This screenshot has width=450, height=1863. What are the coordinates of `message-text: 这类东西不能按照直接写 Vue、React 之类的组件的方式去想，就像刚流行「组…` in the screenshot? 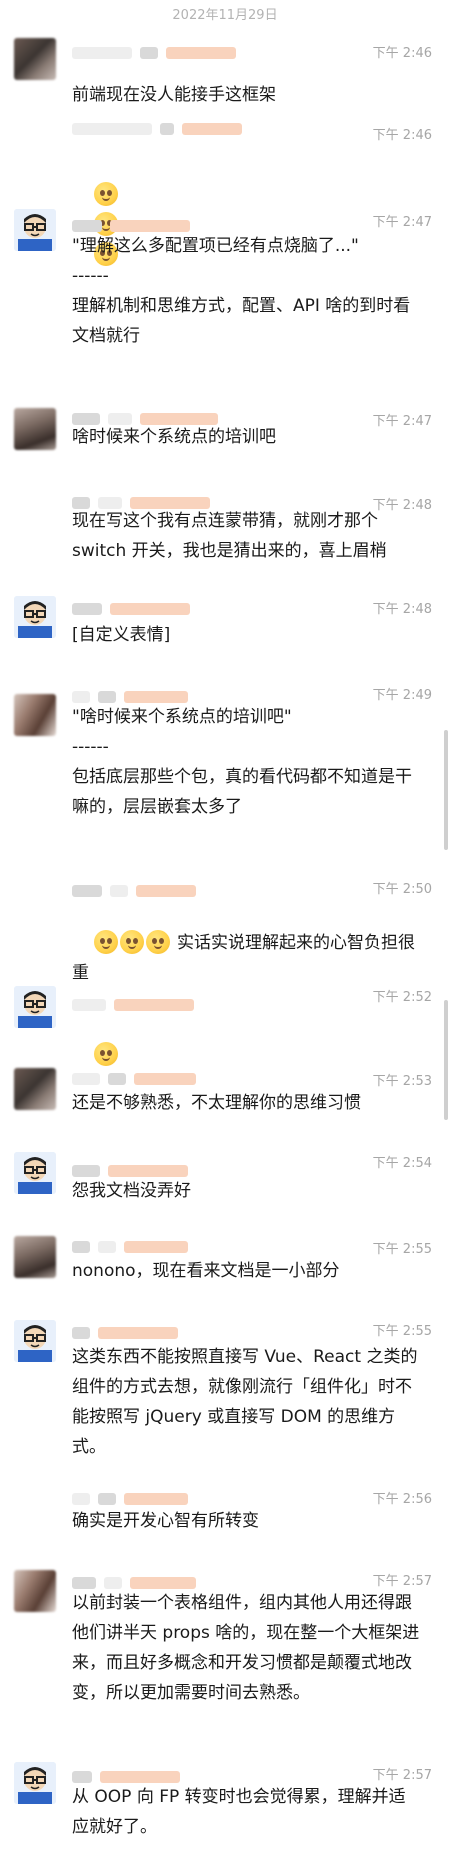 It's located at (247, 1402).